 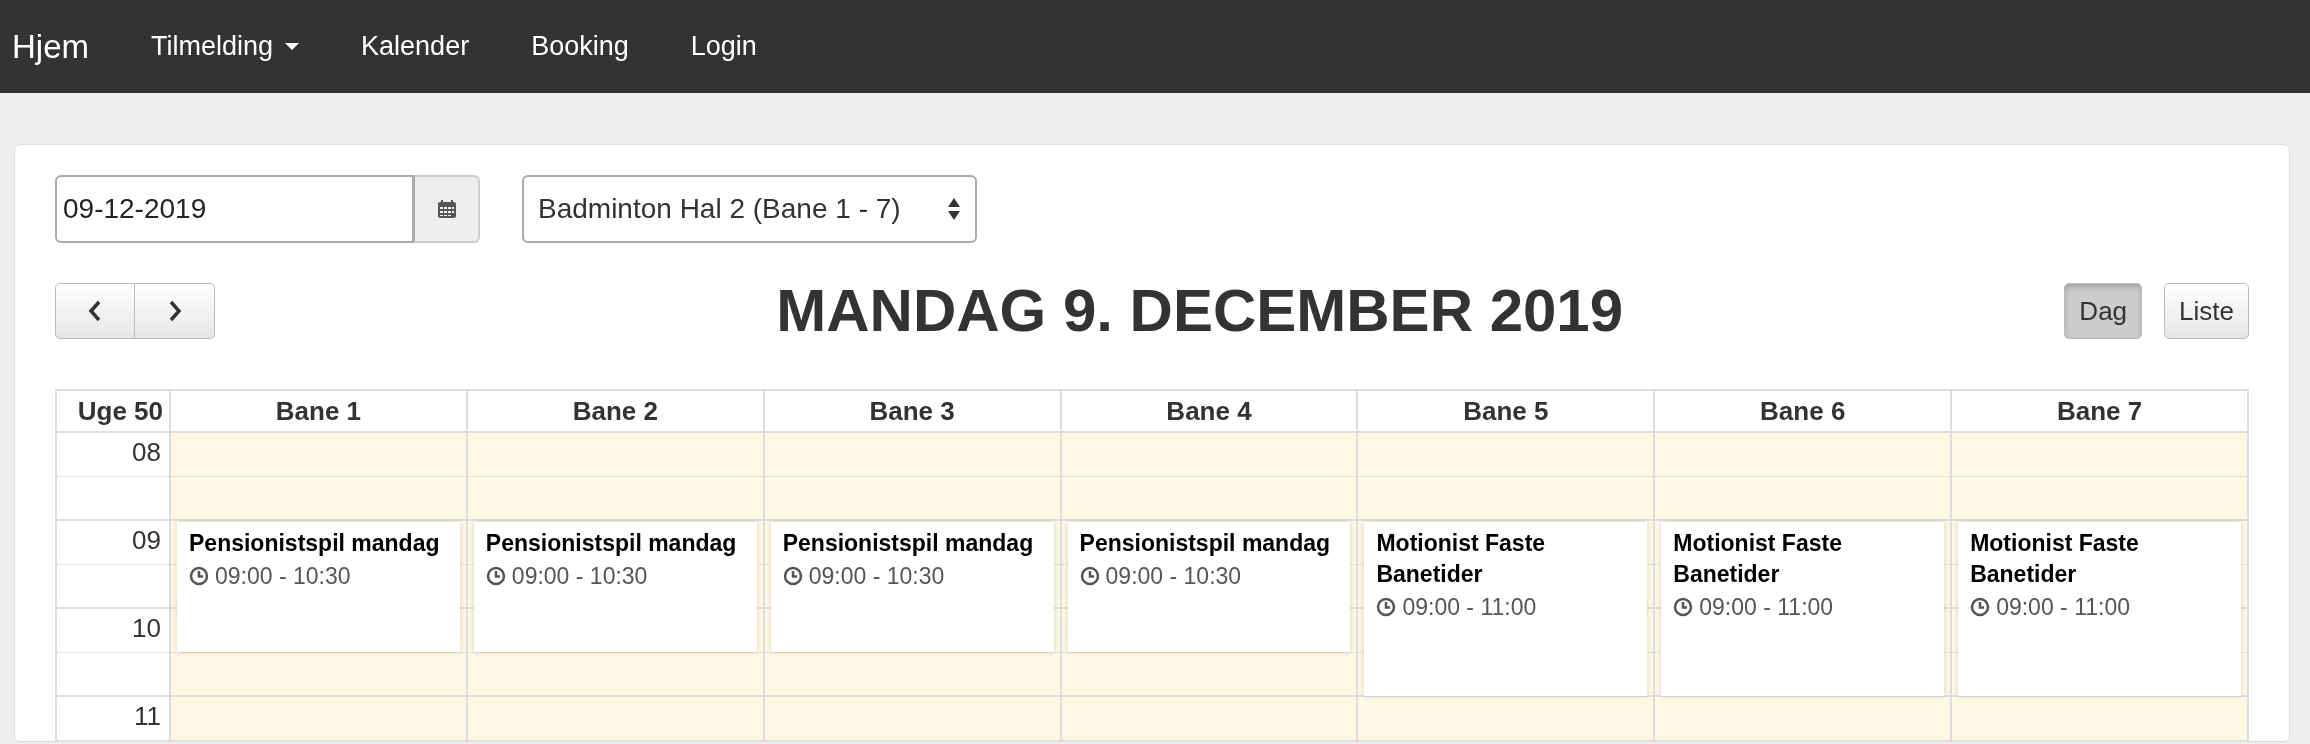 I want to click on next-button, so click(x=175, y=311).